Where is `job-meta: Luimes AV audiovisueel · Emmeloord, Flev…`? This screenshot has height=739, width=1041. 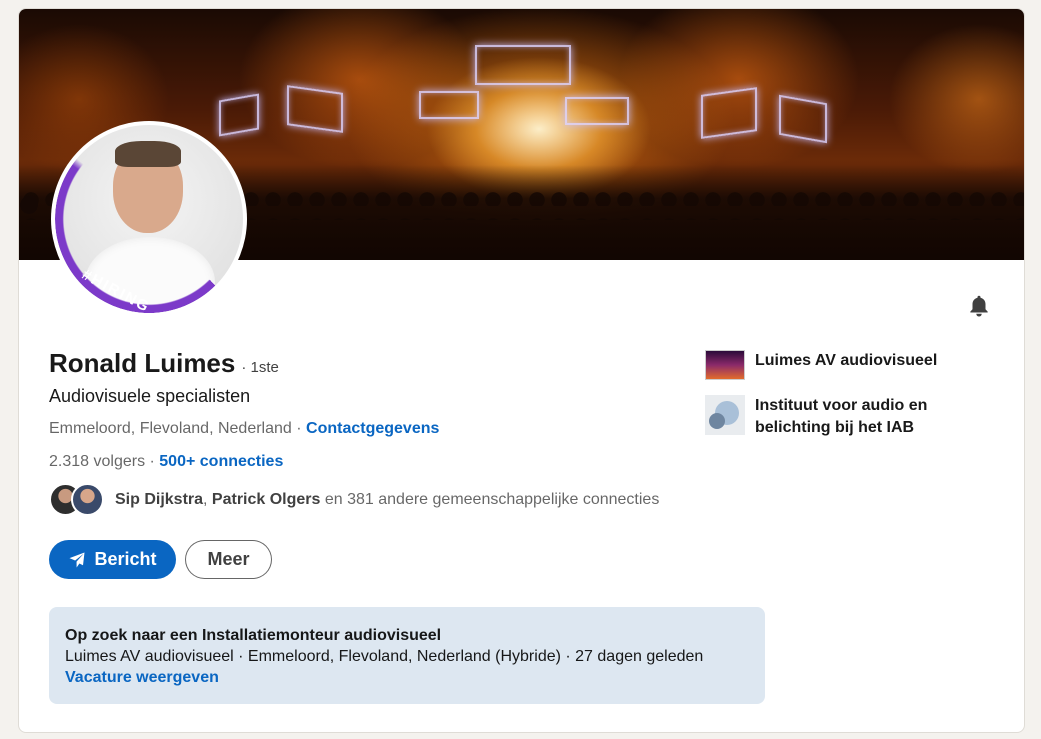 job-meta: Luimes AV audiovisueel · Emmeloord, Flev… is located at coordinates (384, 656).